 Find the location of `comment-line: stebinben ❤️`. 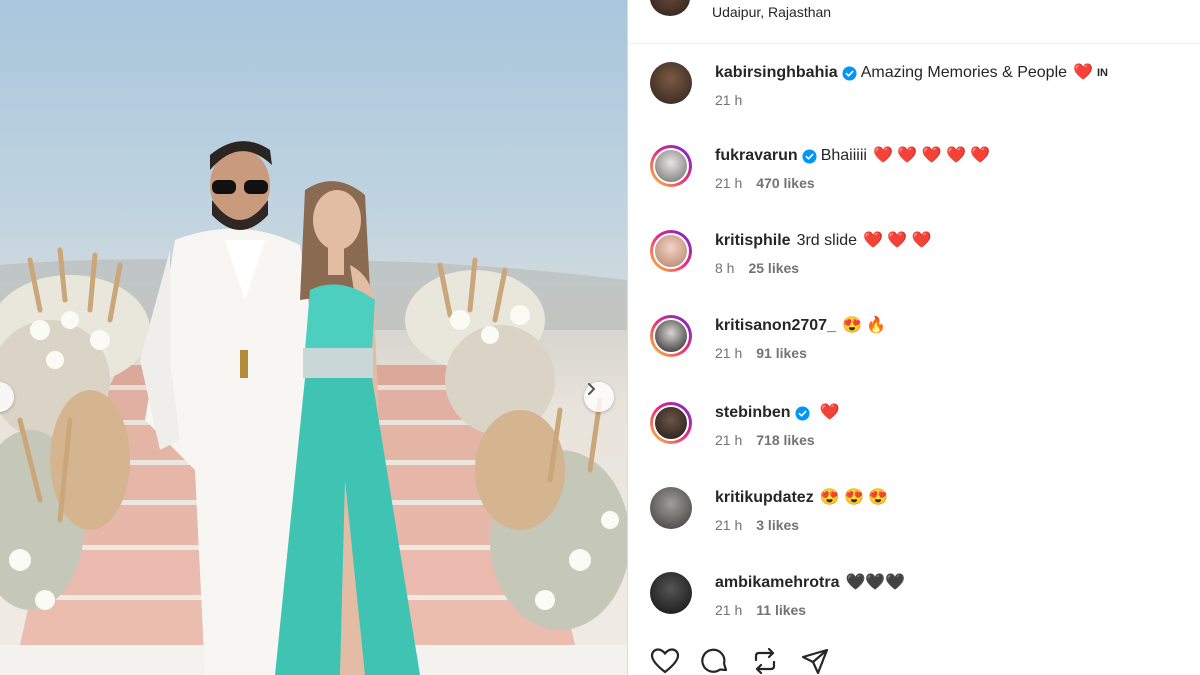

comment-line: stebinben ❤️ is located at coordinates (777, 413).